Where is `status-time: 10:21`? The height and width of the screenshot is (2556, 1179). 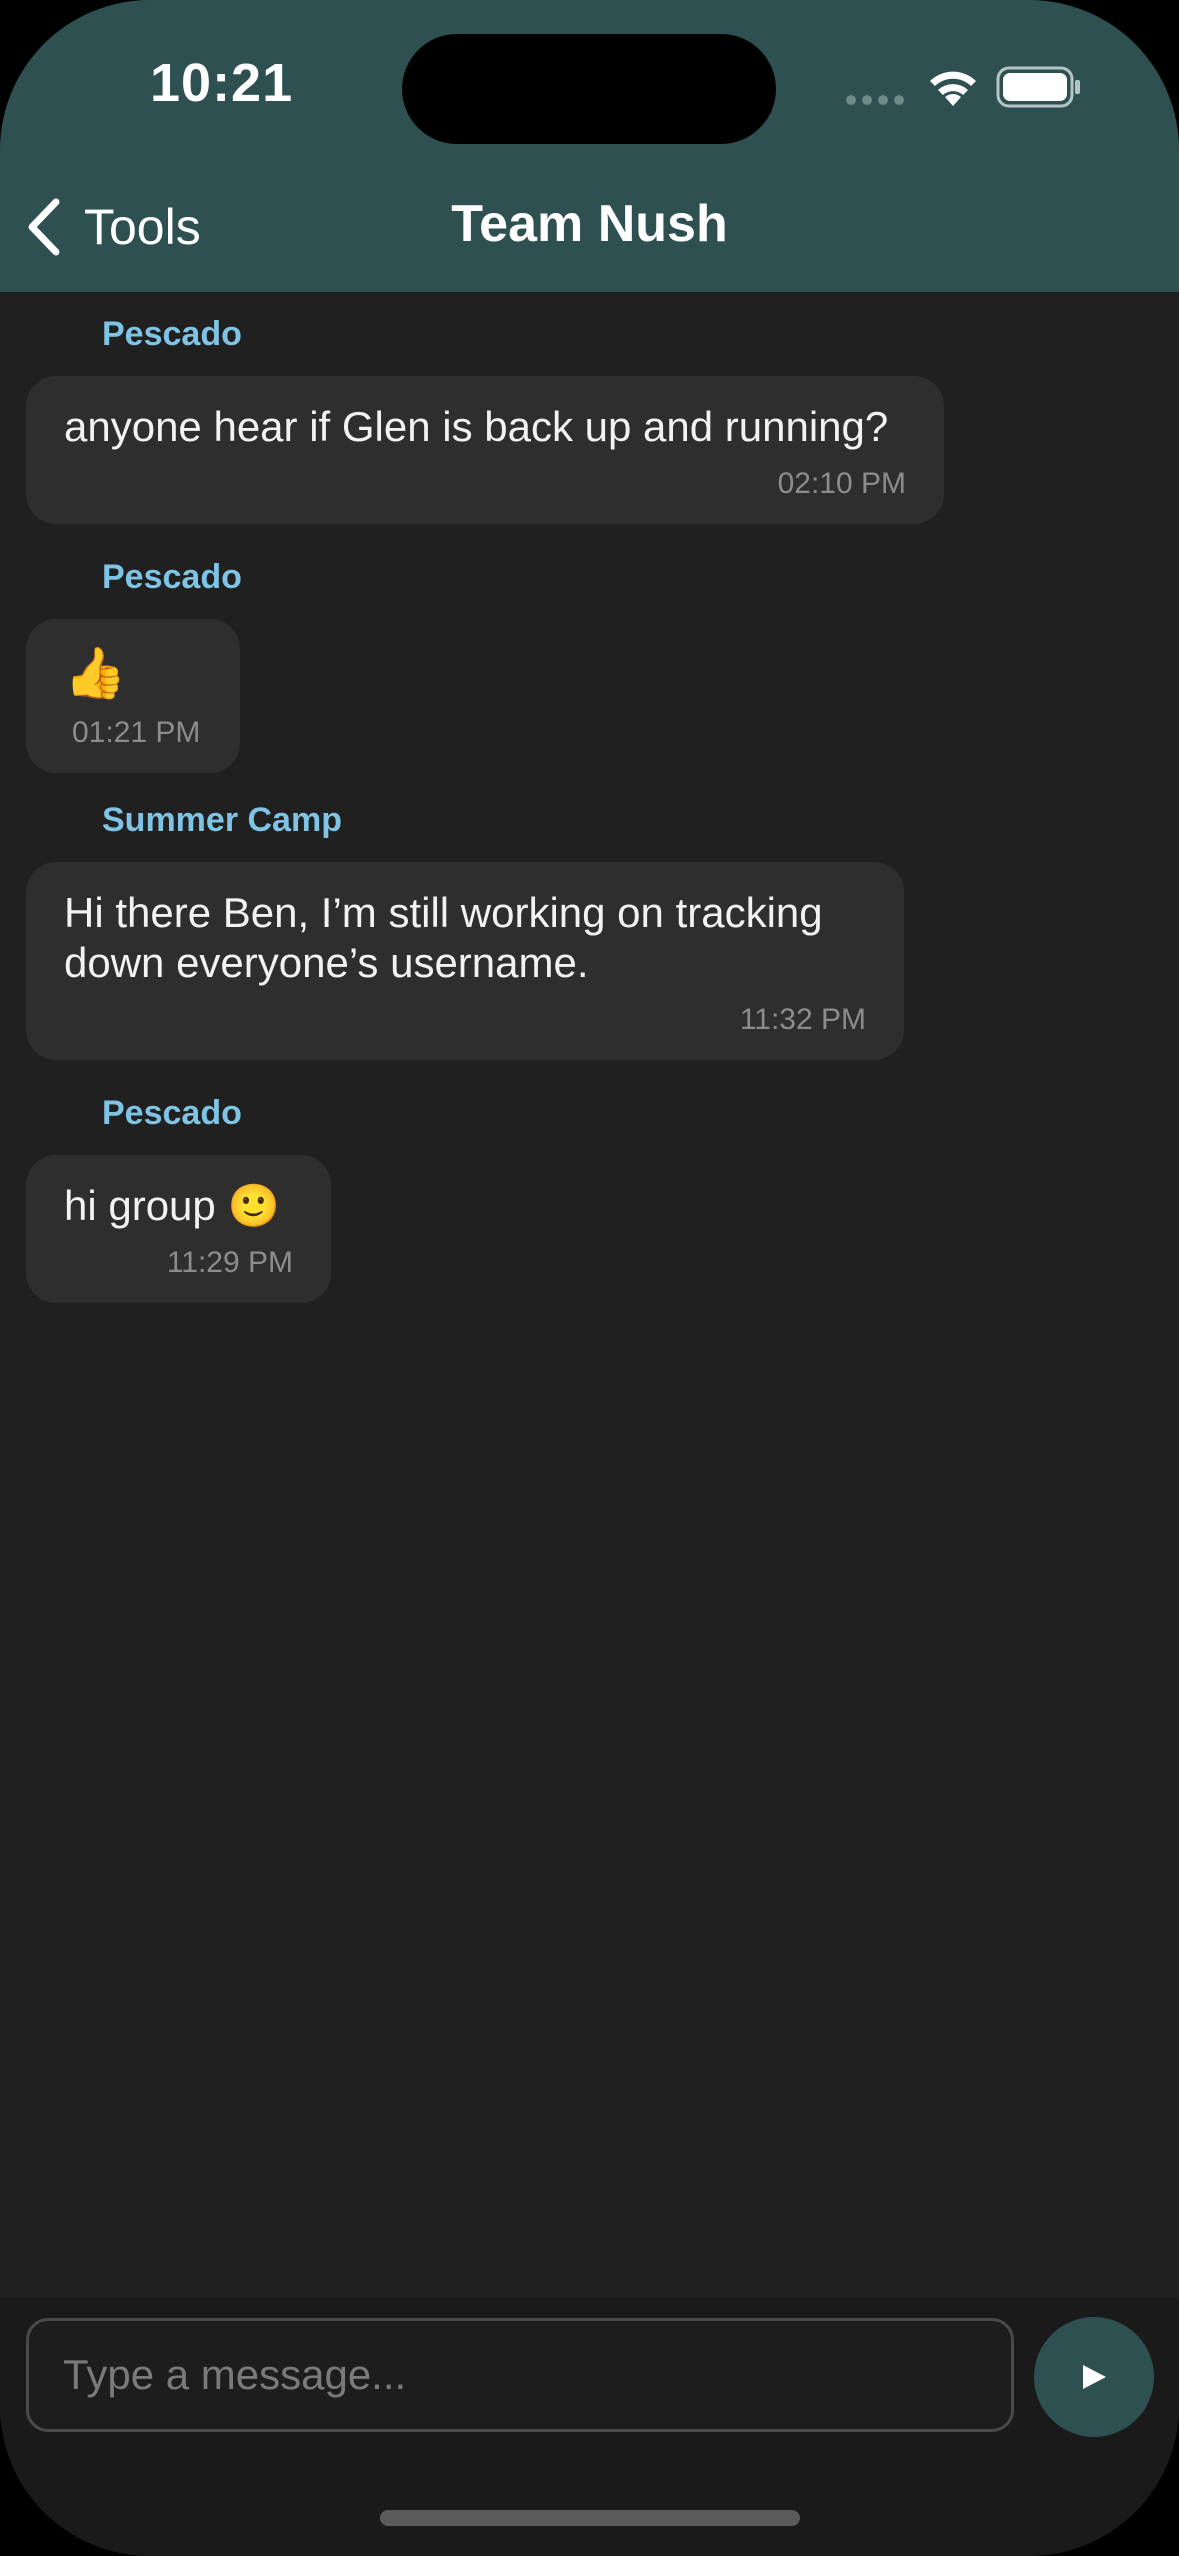 status-time: 10:21 is located at coordinates (222, 83).